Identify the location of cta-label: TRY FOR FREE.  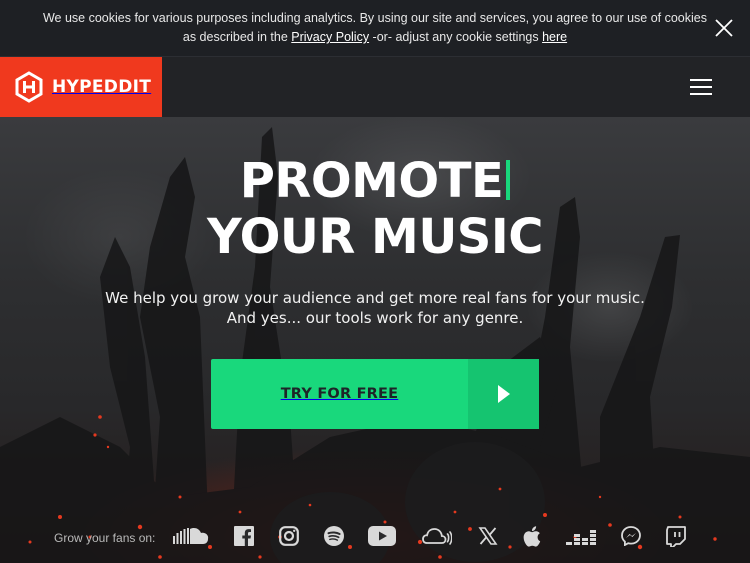
(339, 394).